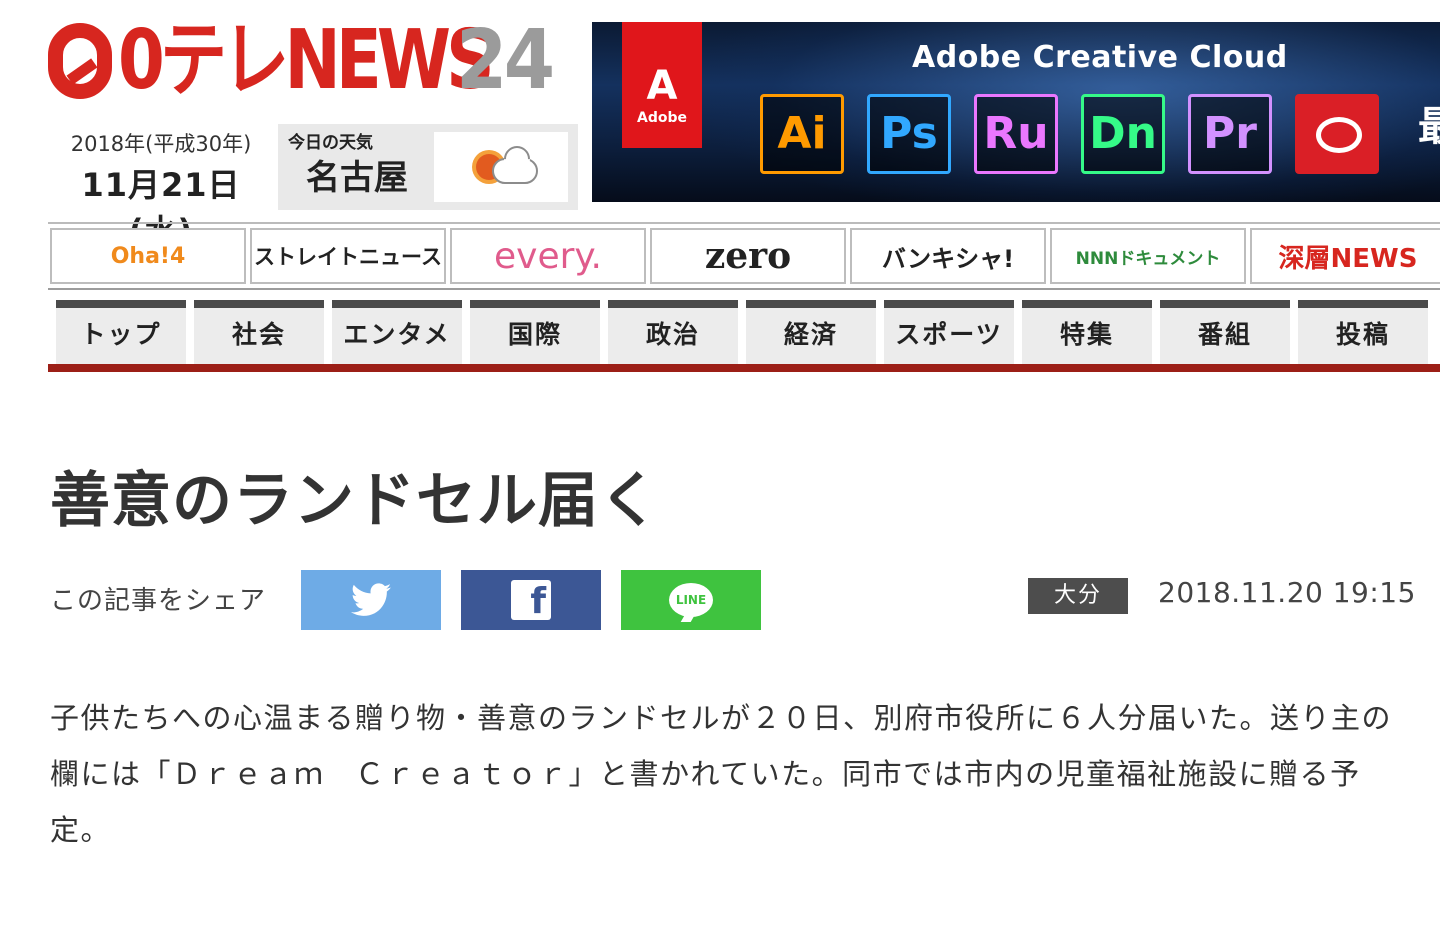  What do you see at coordinates (673, 332) in the screenshot?
I see `tab-politics: 政治` at bounding box center [673, 332].